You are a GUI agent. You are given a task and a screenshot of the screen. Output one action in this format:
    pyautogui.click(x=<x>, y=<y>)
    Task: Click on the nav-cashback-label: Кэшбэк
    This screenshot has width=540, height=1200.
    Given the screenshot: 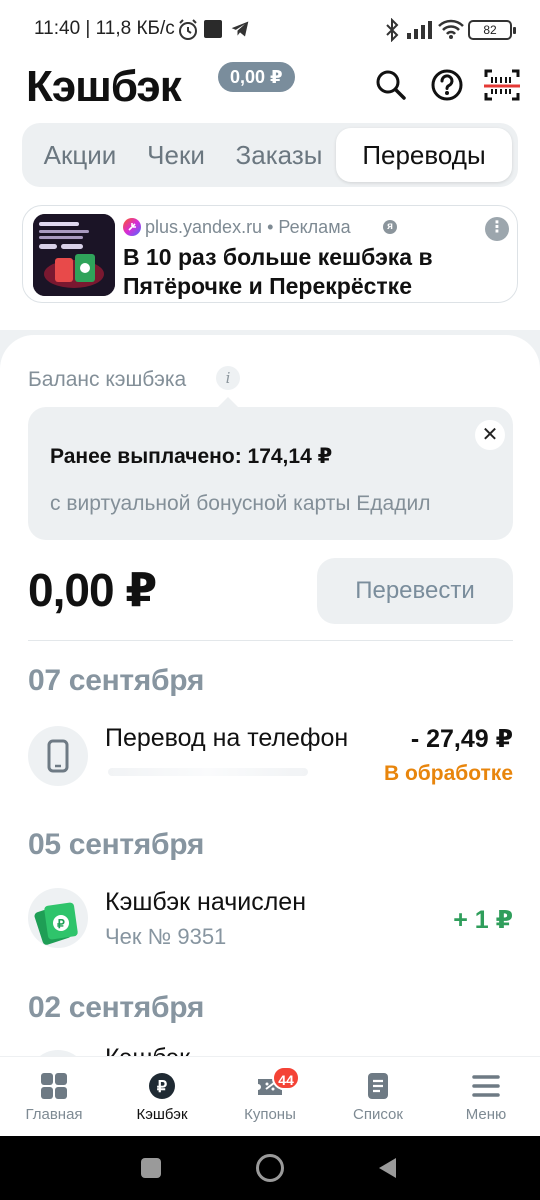 What is the action you would take?
    pyautogui.click(x=162, y=1114)
    